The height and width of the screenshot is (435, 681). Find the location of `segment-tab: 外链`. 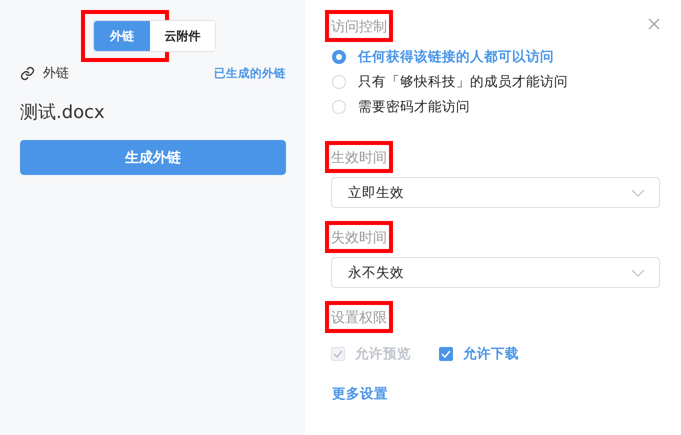

segment-tab: 外链 is located at coordinates (122, 36).